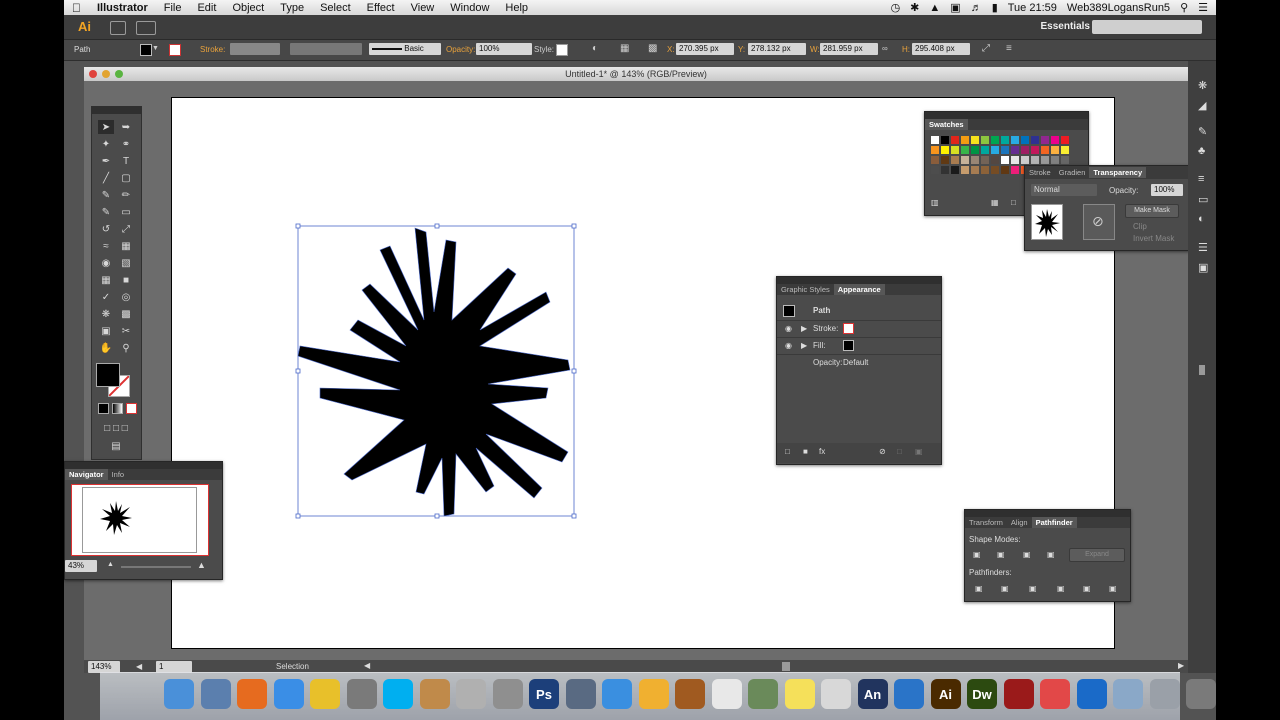  Describe the element at coordinates (1153, 238) in the screenshot. I see `invert-mask-checkbox: Invert Mask` at that location.